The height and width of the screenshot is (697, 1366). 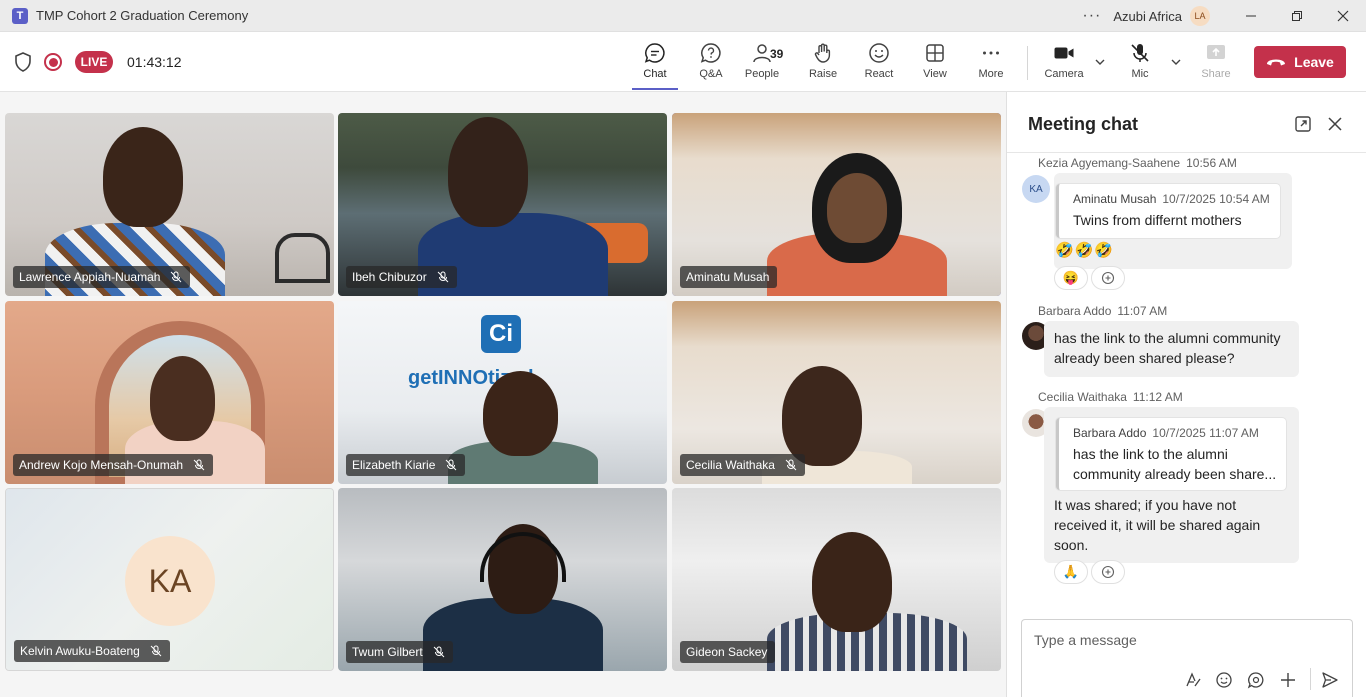 I want to click on people-count: 39, so click(x=777, y=54).